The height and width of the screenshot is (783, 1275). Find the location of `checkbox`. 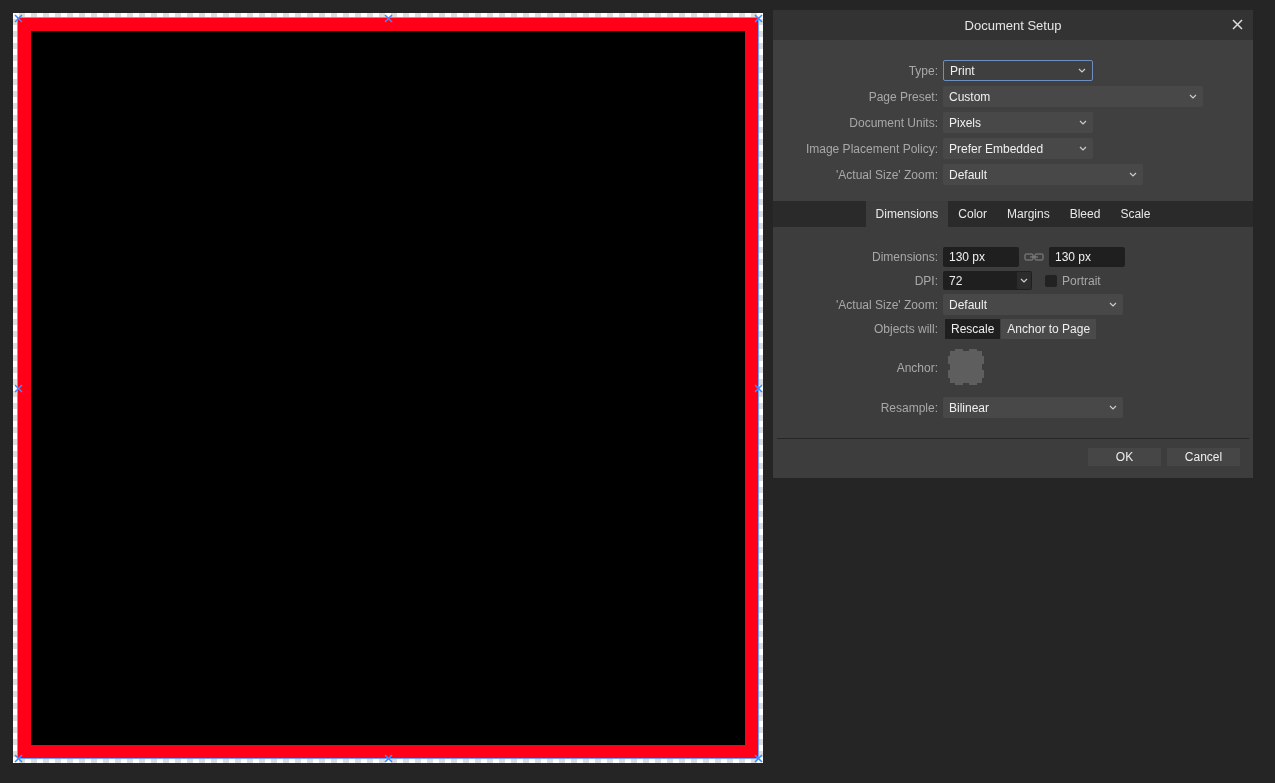

checkbox is located at coordinates (1051, 280).